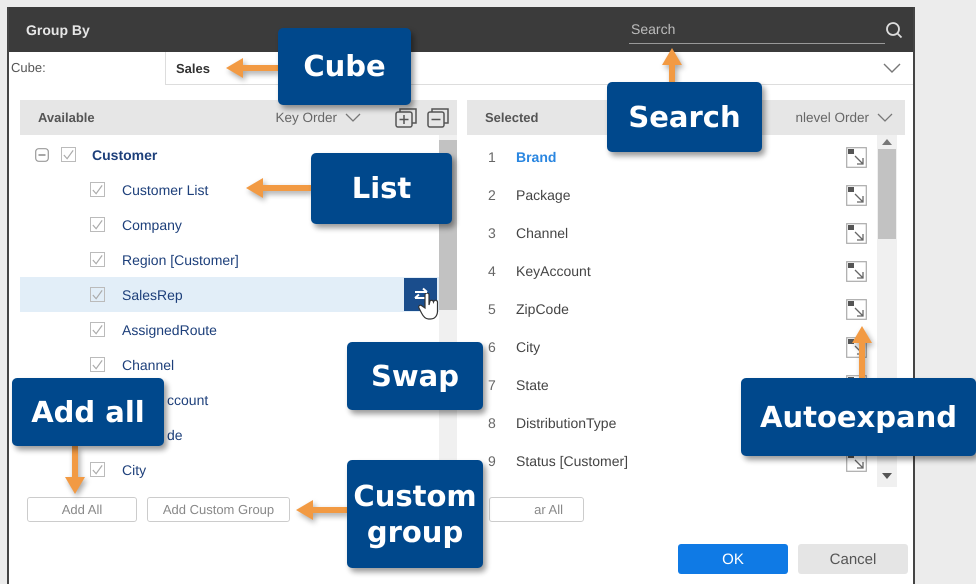  I want to click on search-field: Search, so click(757, 30).